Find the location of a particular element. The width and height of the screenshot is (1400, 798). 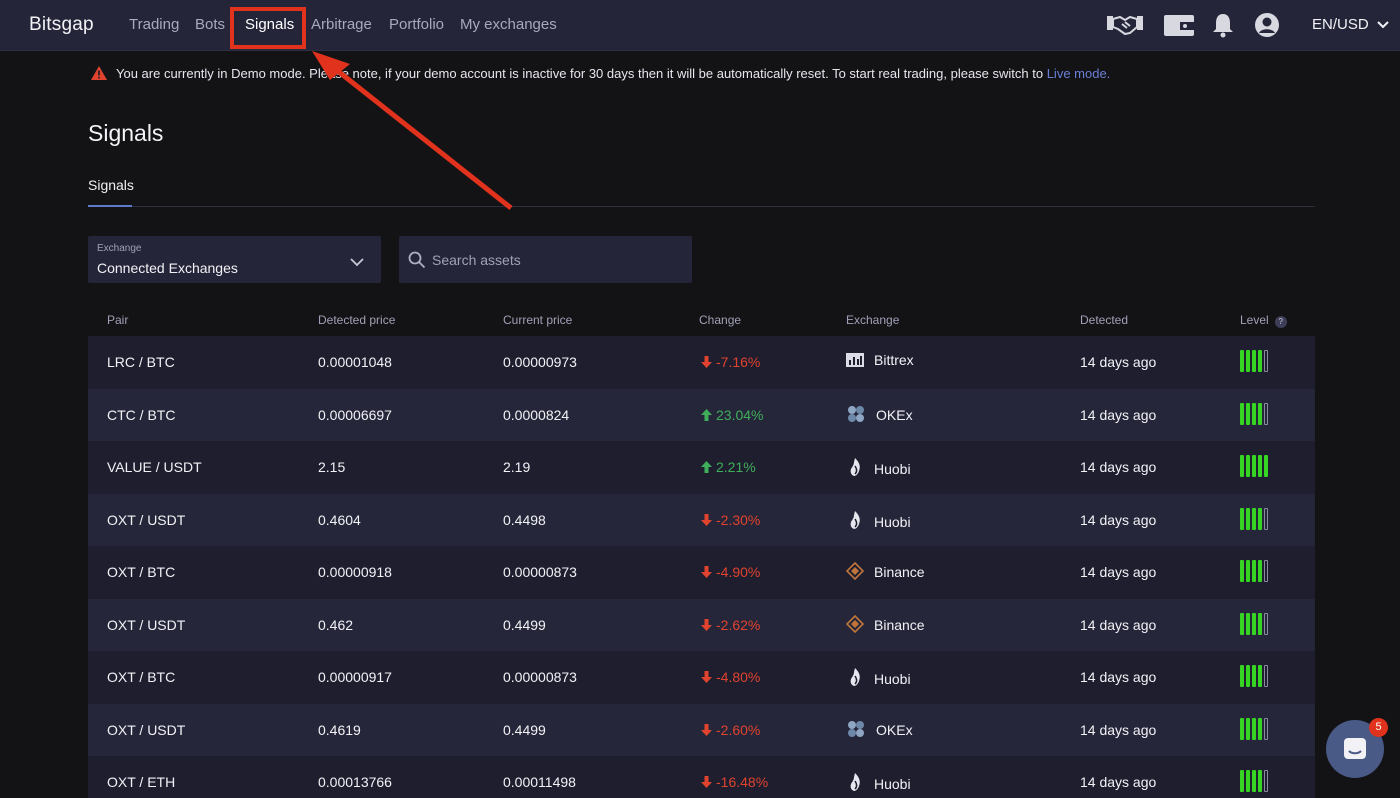

col-header-detected-price: Detected price is located at coordinates (356, 320).